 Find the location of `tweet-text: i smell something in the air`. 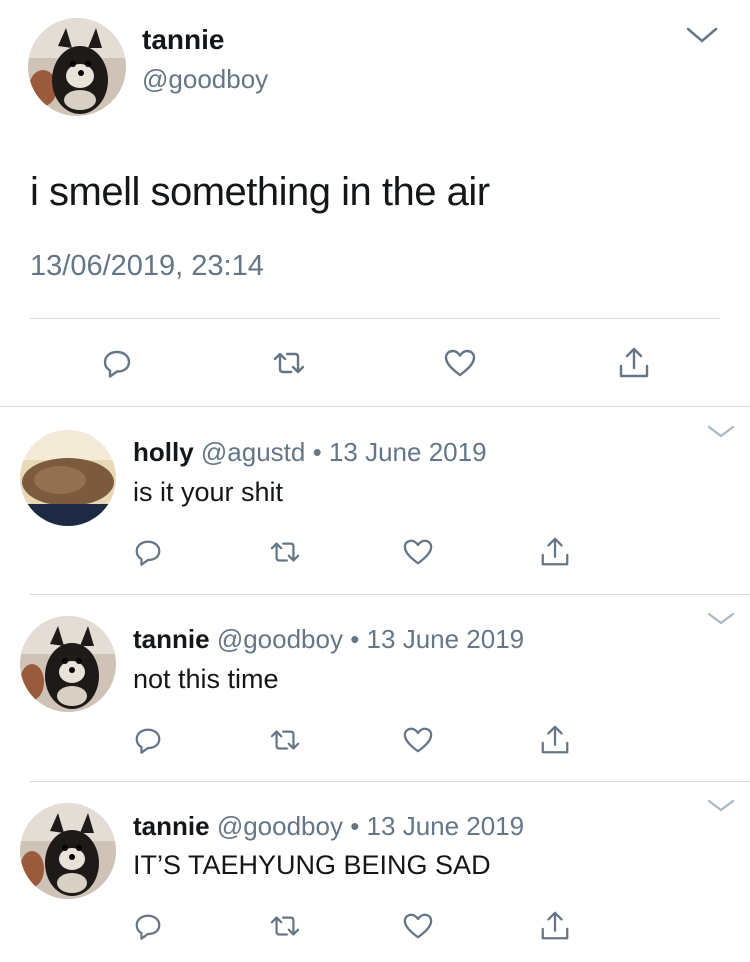

tweet-text: i smell something in the air is located at coordinates (260, 192).